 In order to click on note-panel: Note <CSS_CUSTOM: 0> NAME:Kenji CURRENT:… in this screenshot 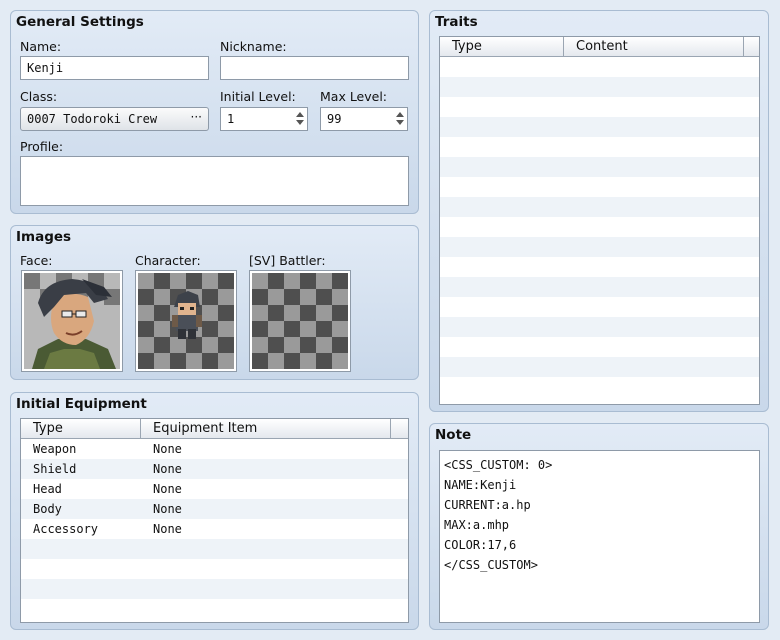, I will do `click(599, 526)`.